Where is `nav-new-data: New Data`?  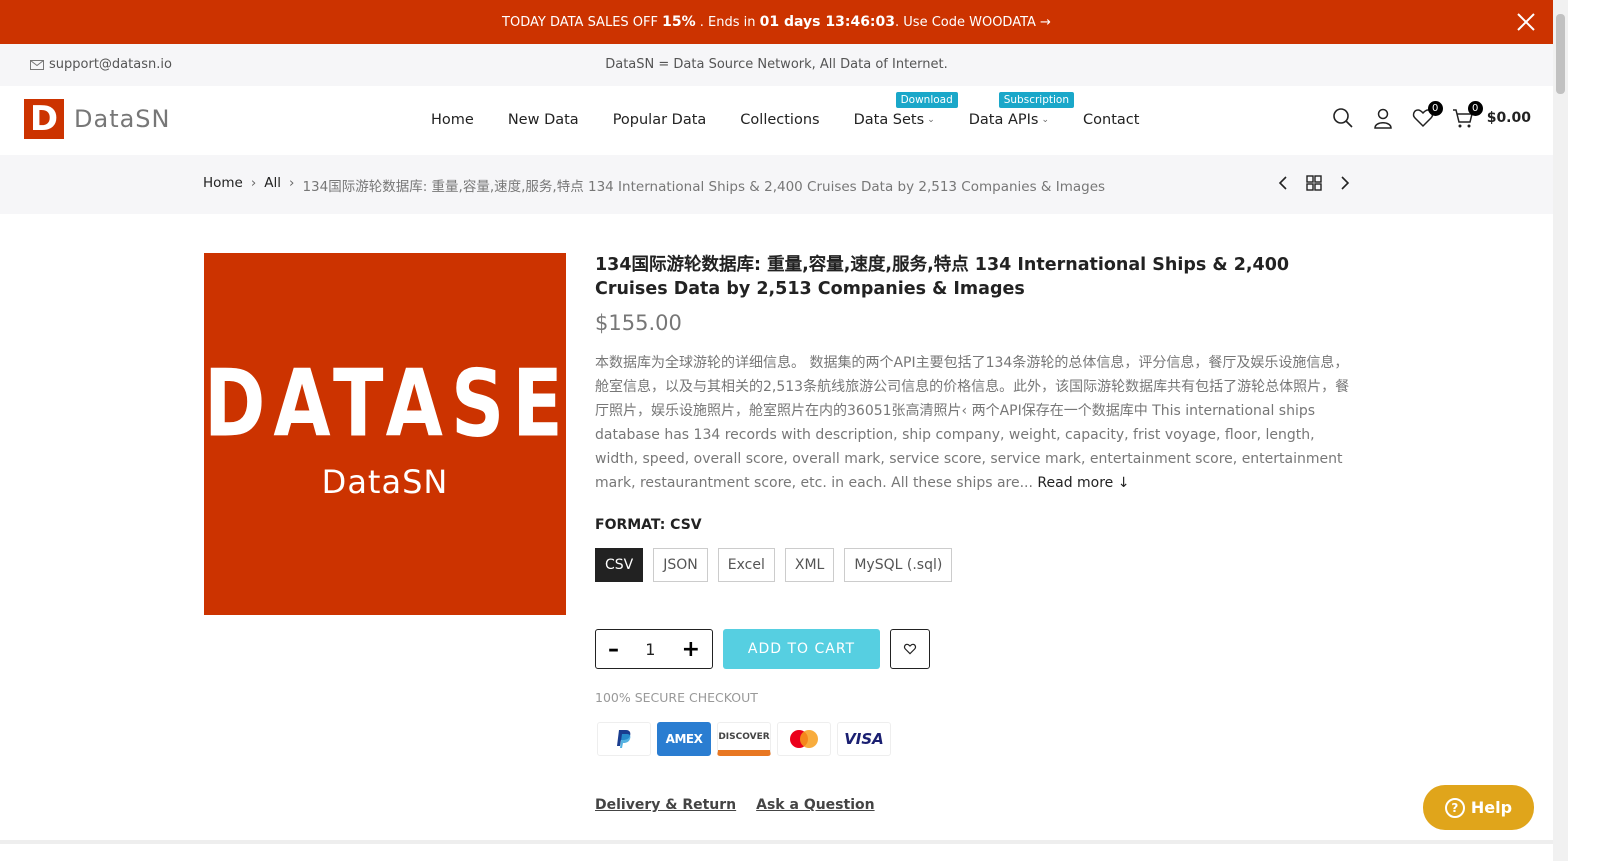 nav-new-data: New Data is located at coordinates (543, 120).